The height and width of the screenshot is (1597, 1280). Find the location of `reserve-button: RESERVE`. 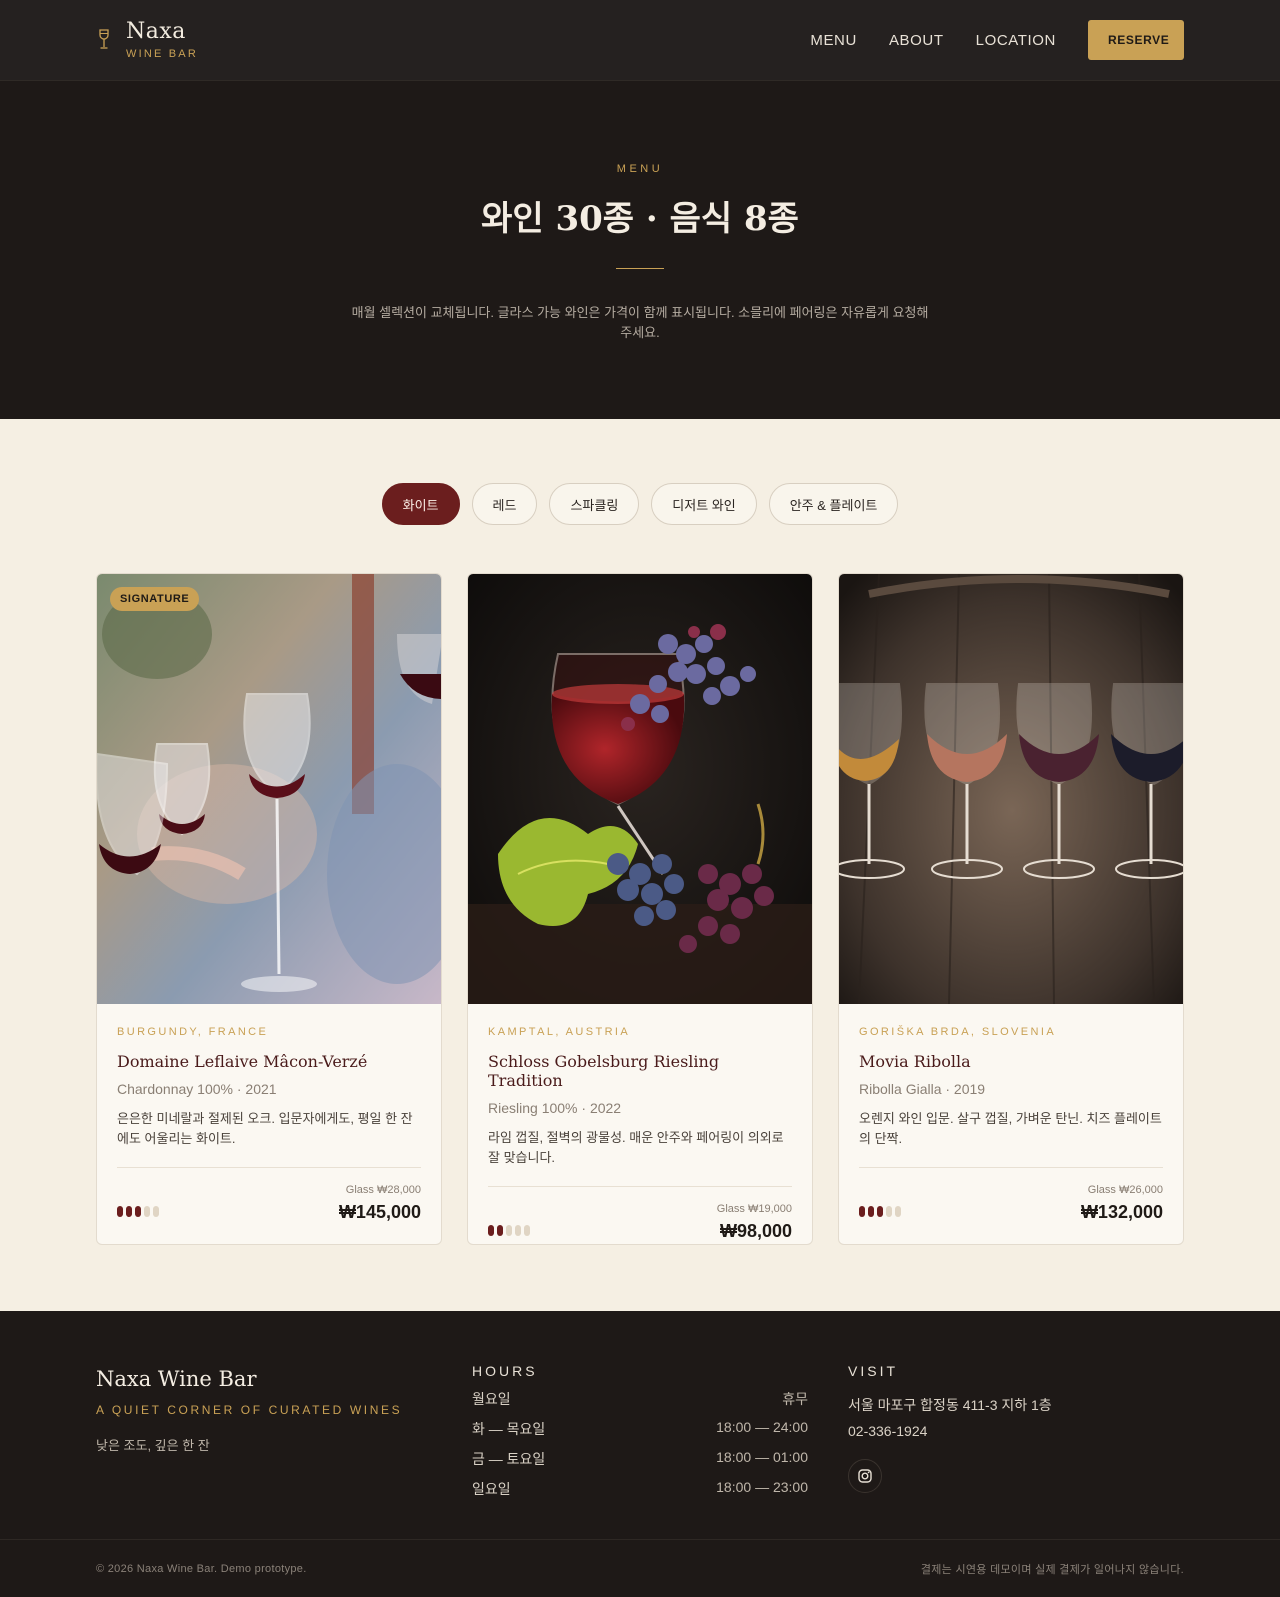

reserve-button: RESERVE is located at coordinates (1136, 40).